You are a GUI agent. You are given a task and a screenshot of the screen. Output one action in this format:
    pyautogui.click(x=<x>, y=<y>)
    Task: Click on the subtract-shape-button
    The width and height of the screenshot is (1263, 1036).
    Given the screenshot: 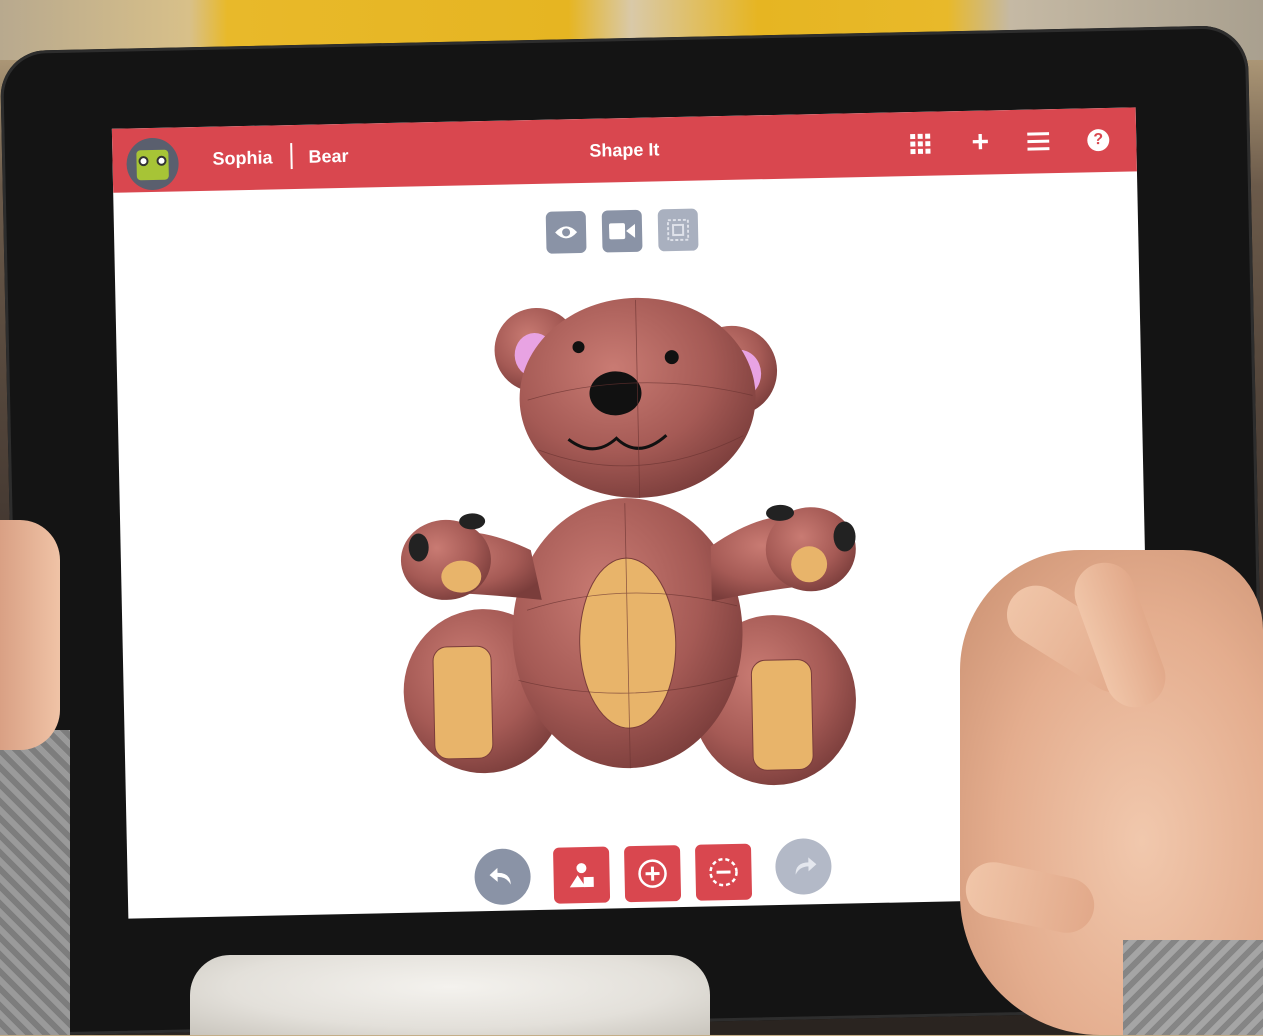 What is the action you would take?
    pyautogui.click(x=723, y=872)
    